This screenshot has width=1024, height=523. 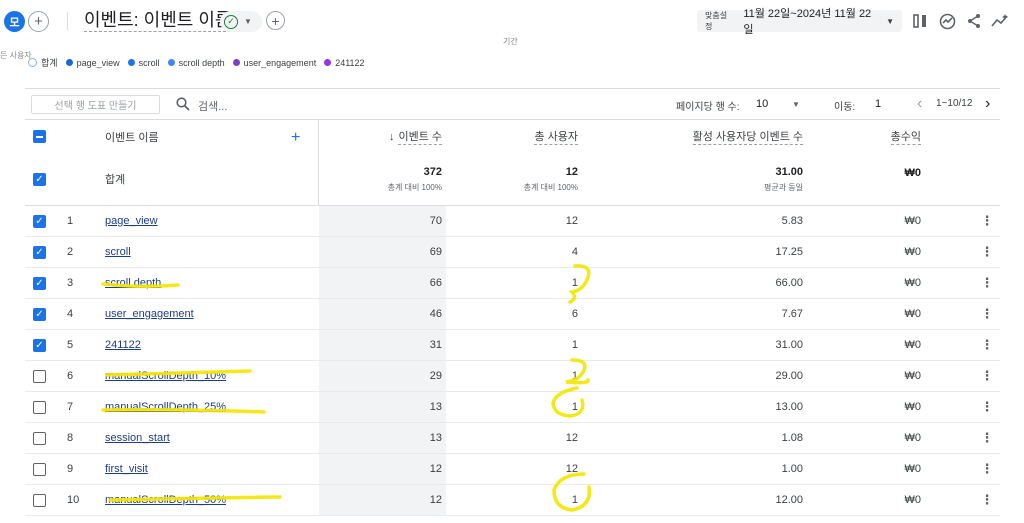 What do you see at coordinates (512, 407) in the screenshot?
I see `table-row: 7 manualScrollDepth_25% 13 1 13.00 ₩0 ⋮` at bounding box center [512, 407].